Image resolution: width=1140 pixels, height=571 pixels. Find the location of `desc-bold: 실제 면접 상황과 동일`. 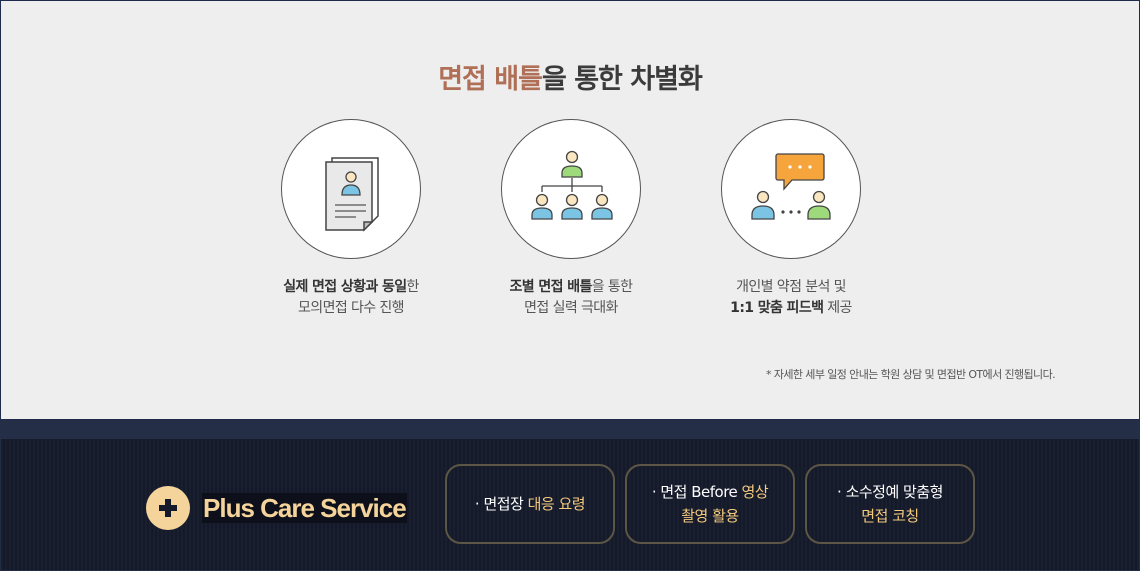

desc-bold: 실제 면접 상황과 동일 is located at coordinates (345, 287).